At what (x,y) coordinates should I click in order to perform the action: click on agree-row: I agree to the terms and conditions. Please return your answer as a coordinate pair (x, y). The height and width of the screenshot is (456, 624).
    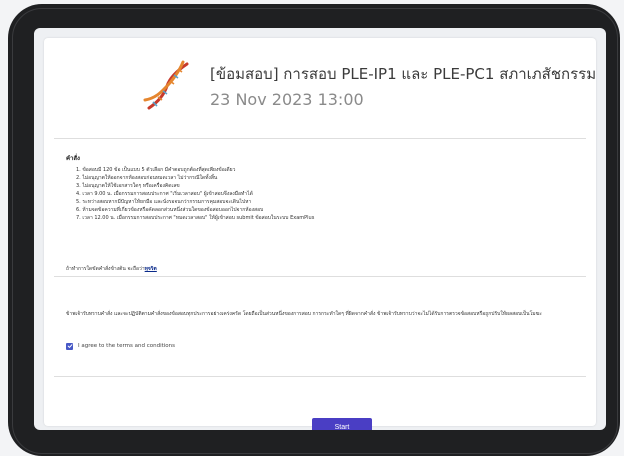
    Looking at the image, I should click on (120, 346).